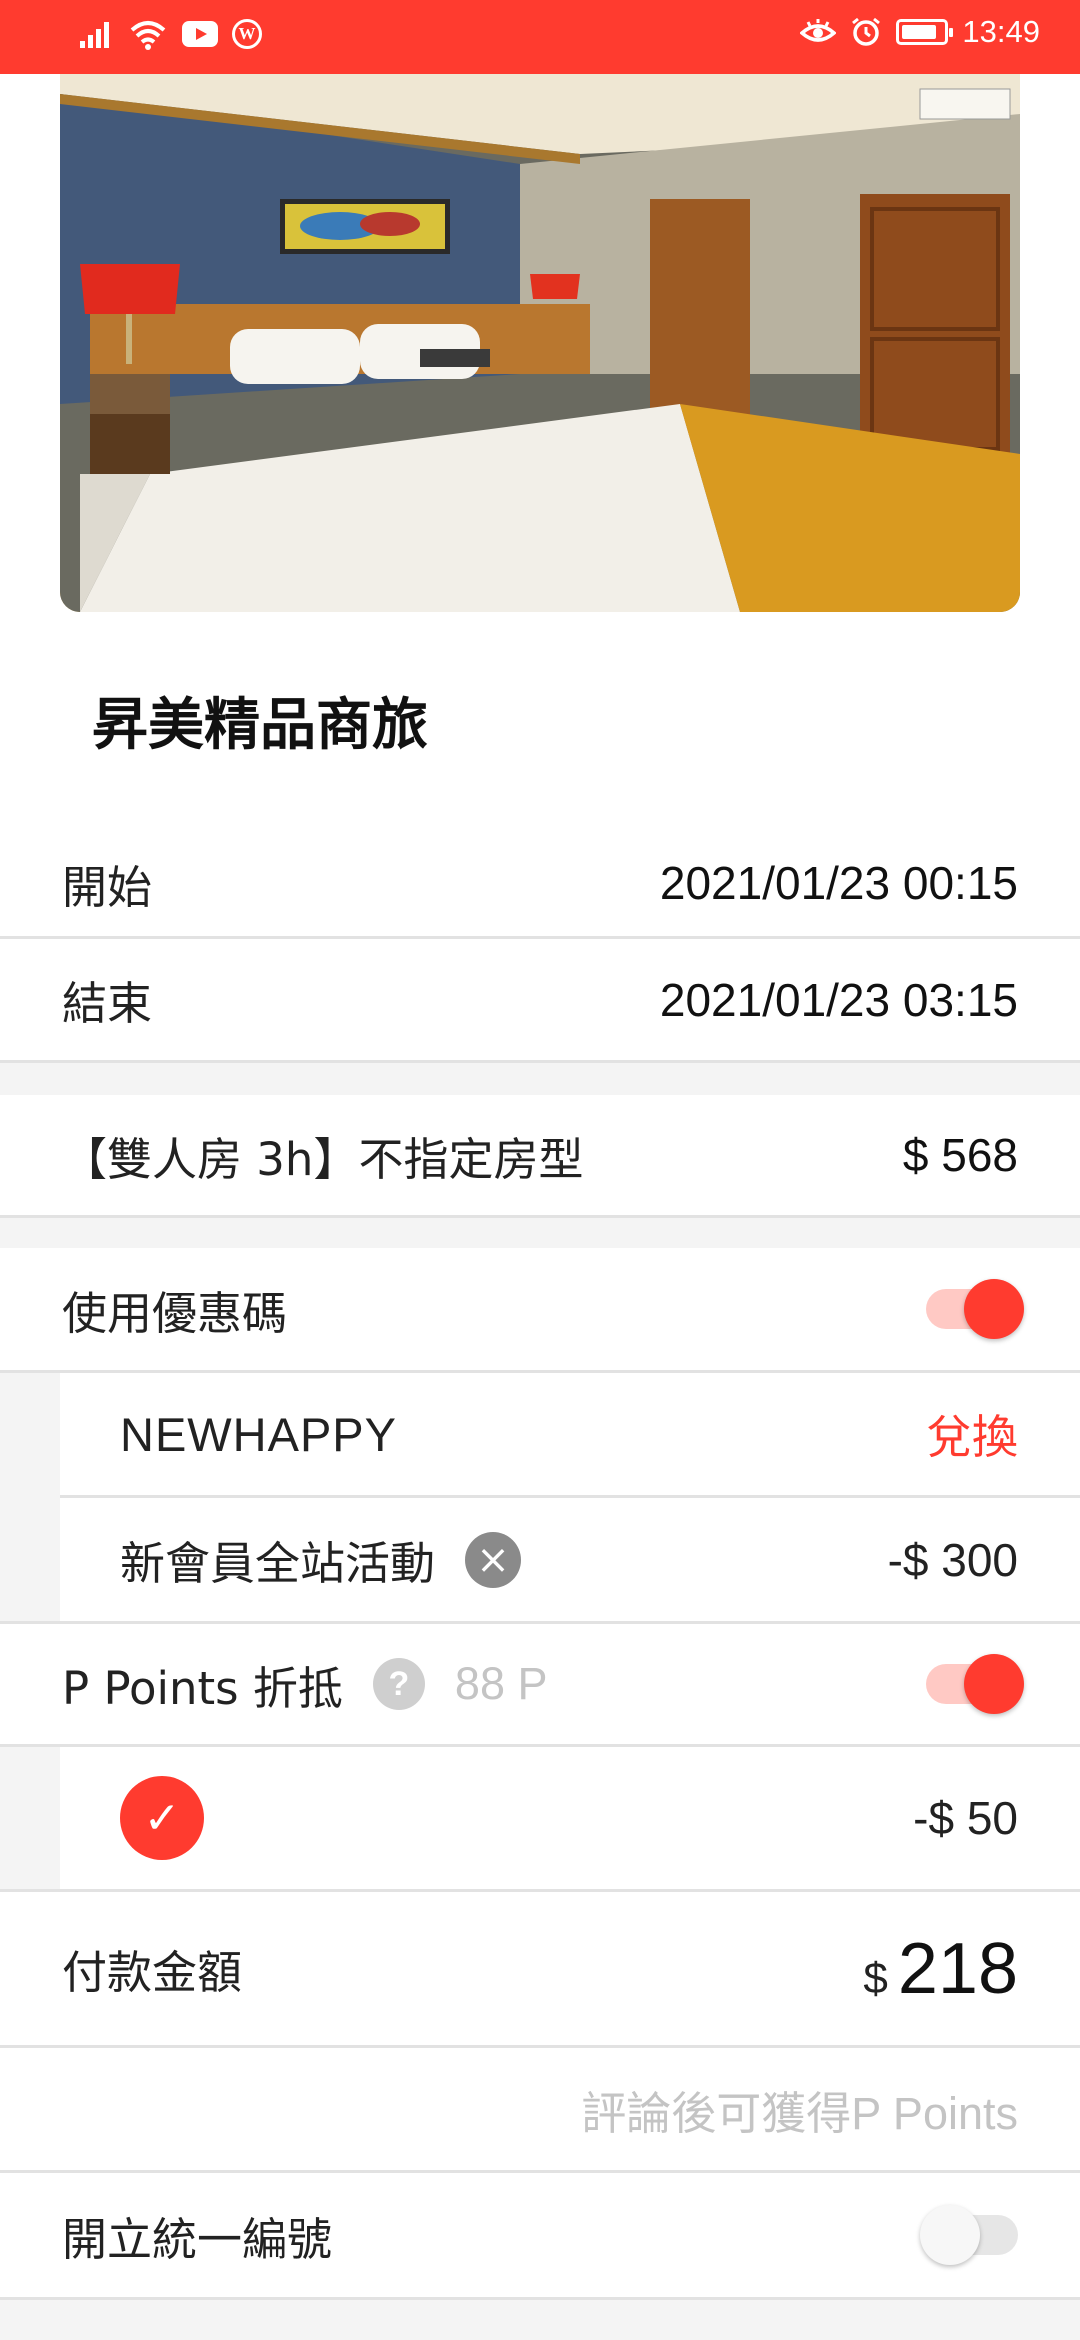  Describe the element at coordinates (170, 34) in the screenshot. I see `status-icons-left: W` at that location.